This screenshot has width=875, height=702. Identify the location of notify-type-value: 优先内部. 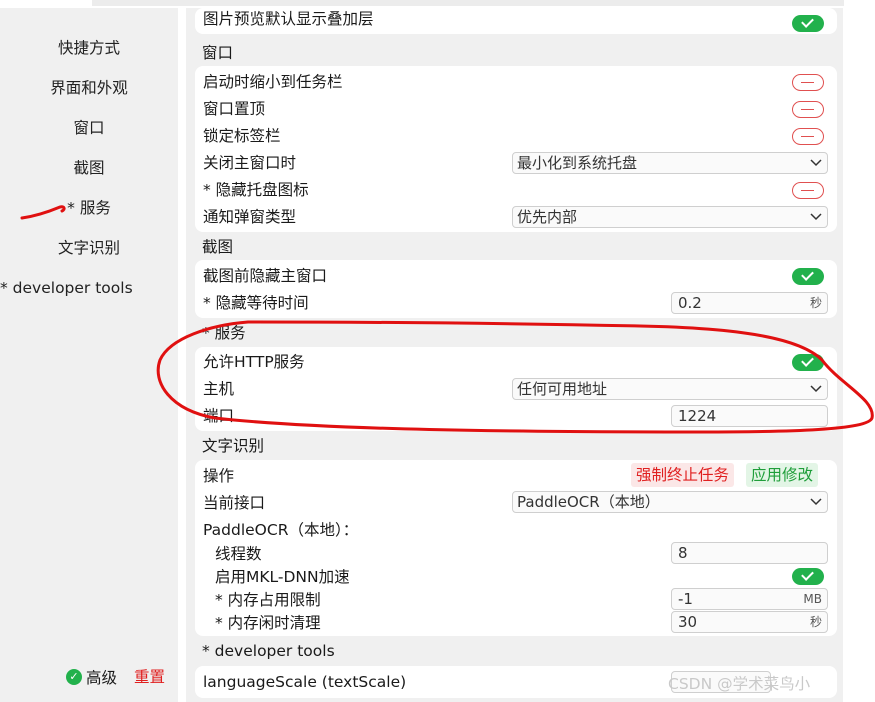
(547, 217).